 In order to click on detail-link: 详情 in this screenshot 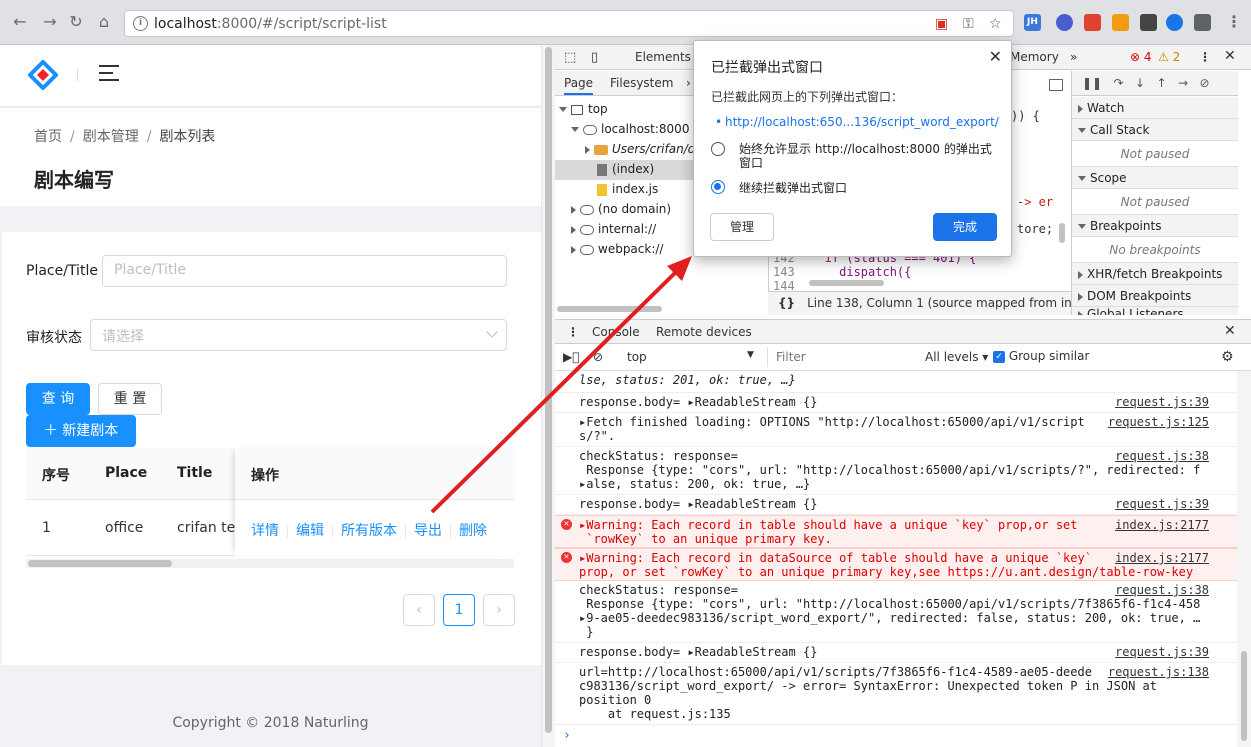, I will do `click(265, 531)`.